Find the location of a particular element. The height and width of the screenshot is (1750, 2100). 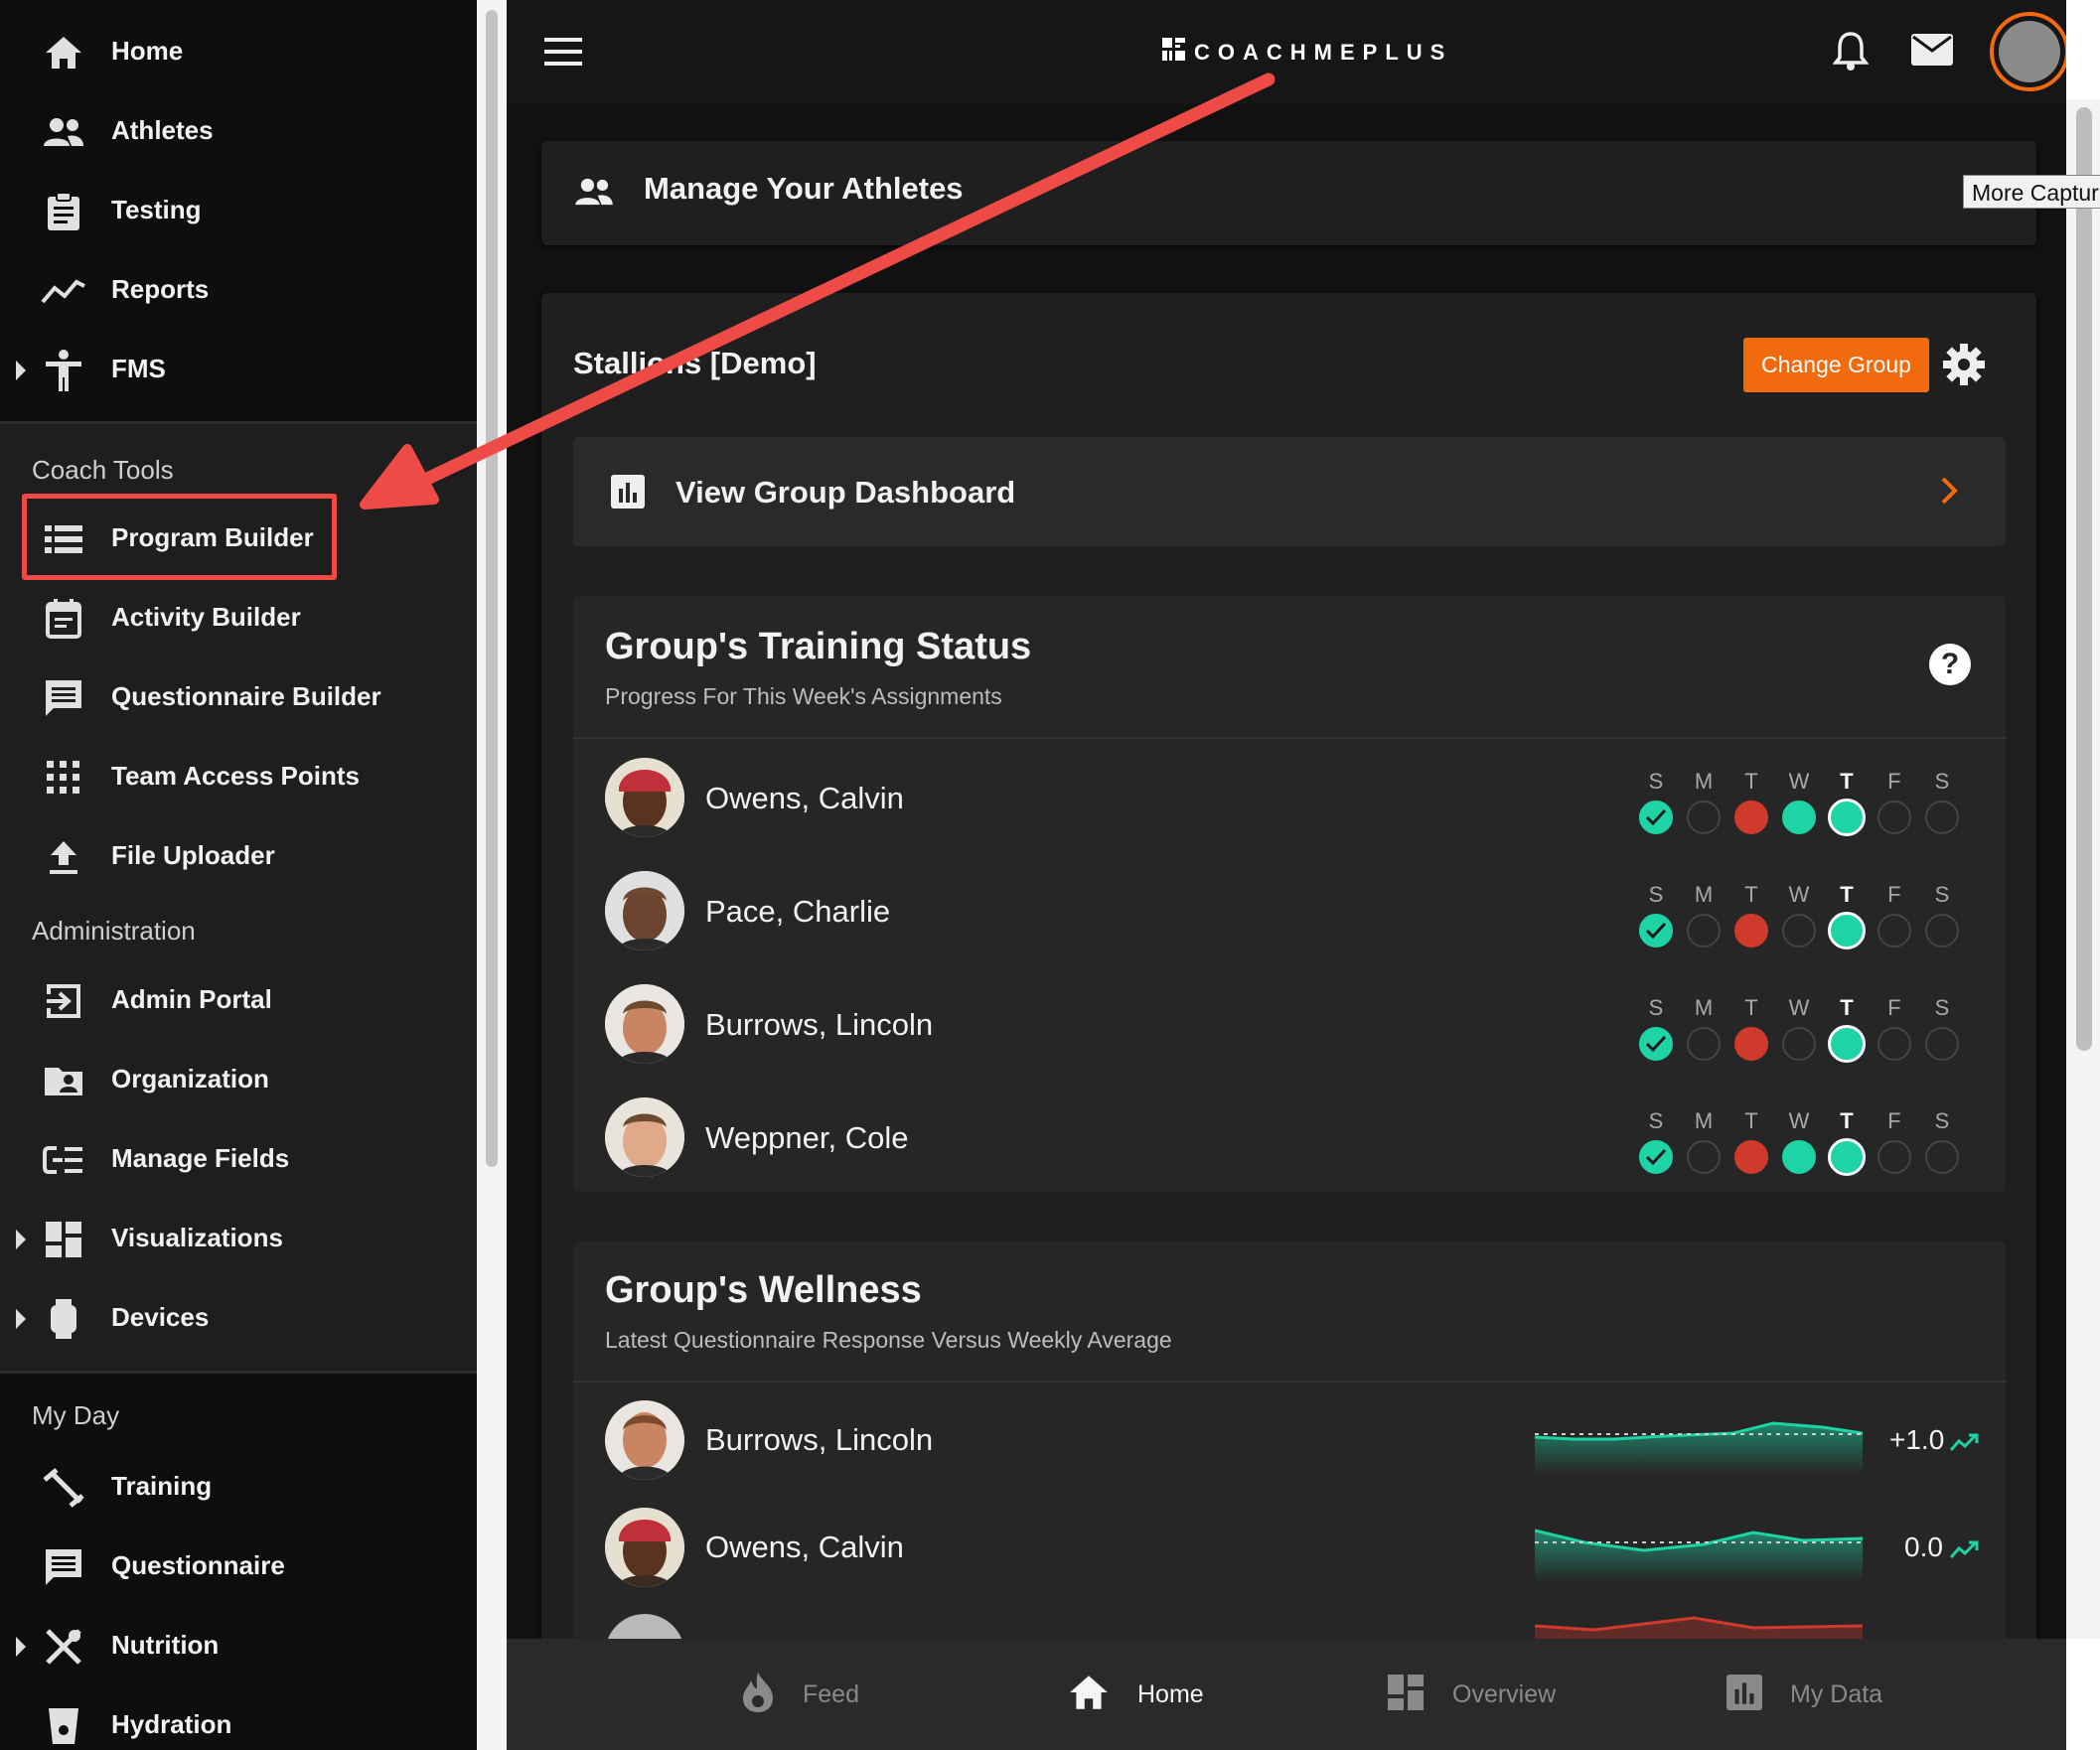

bottom-nav-feed: Feed is located at coordinates (800, 1694).